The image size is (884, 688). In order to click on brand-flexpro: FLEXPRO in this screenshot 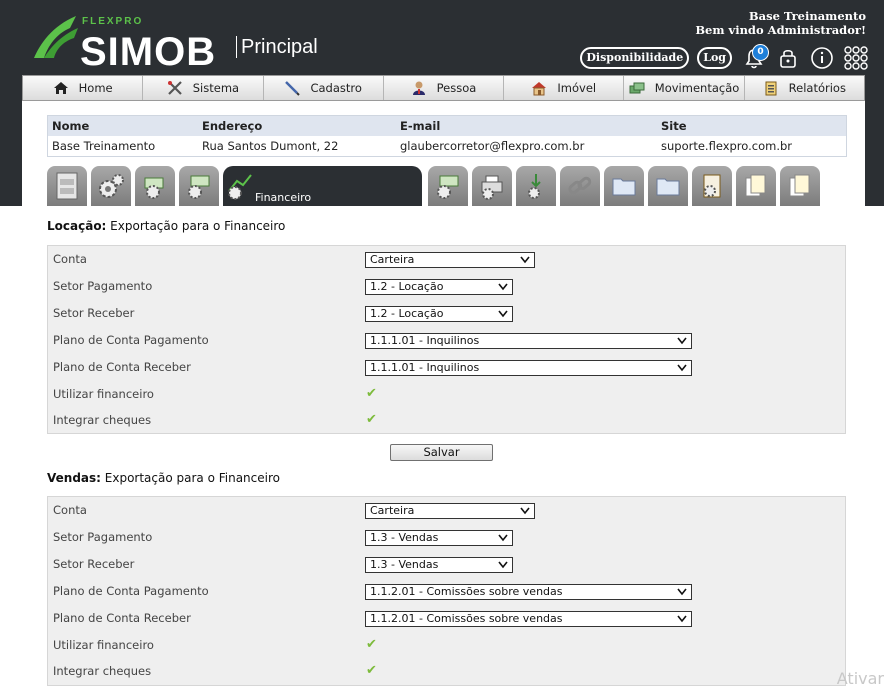, I will do `click(113, 21)`.